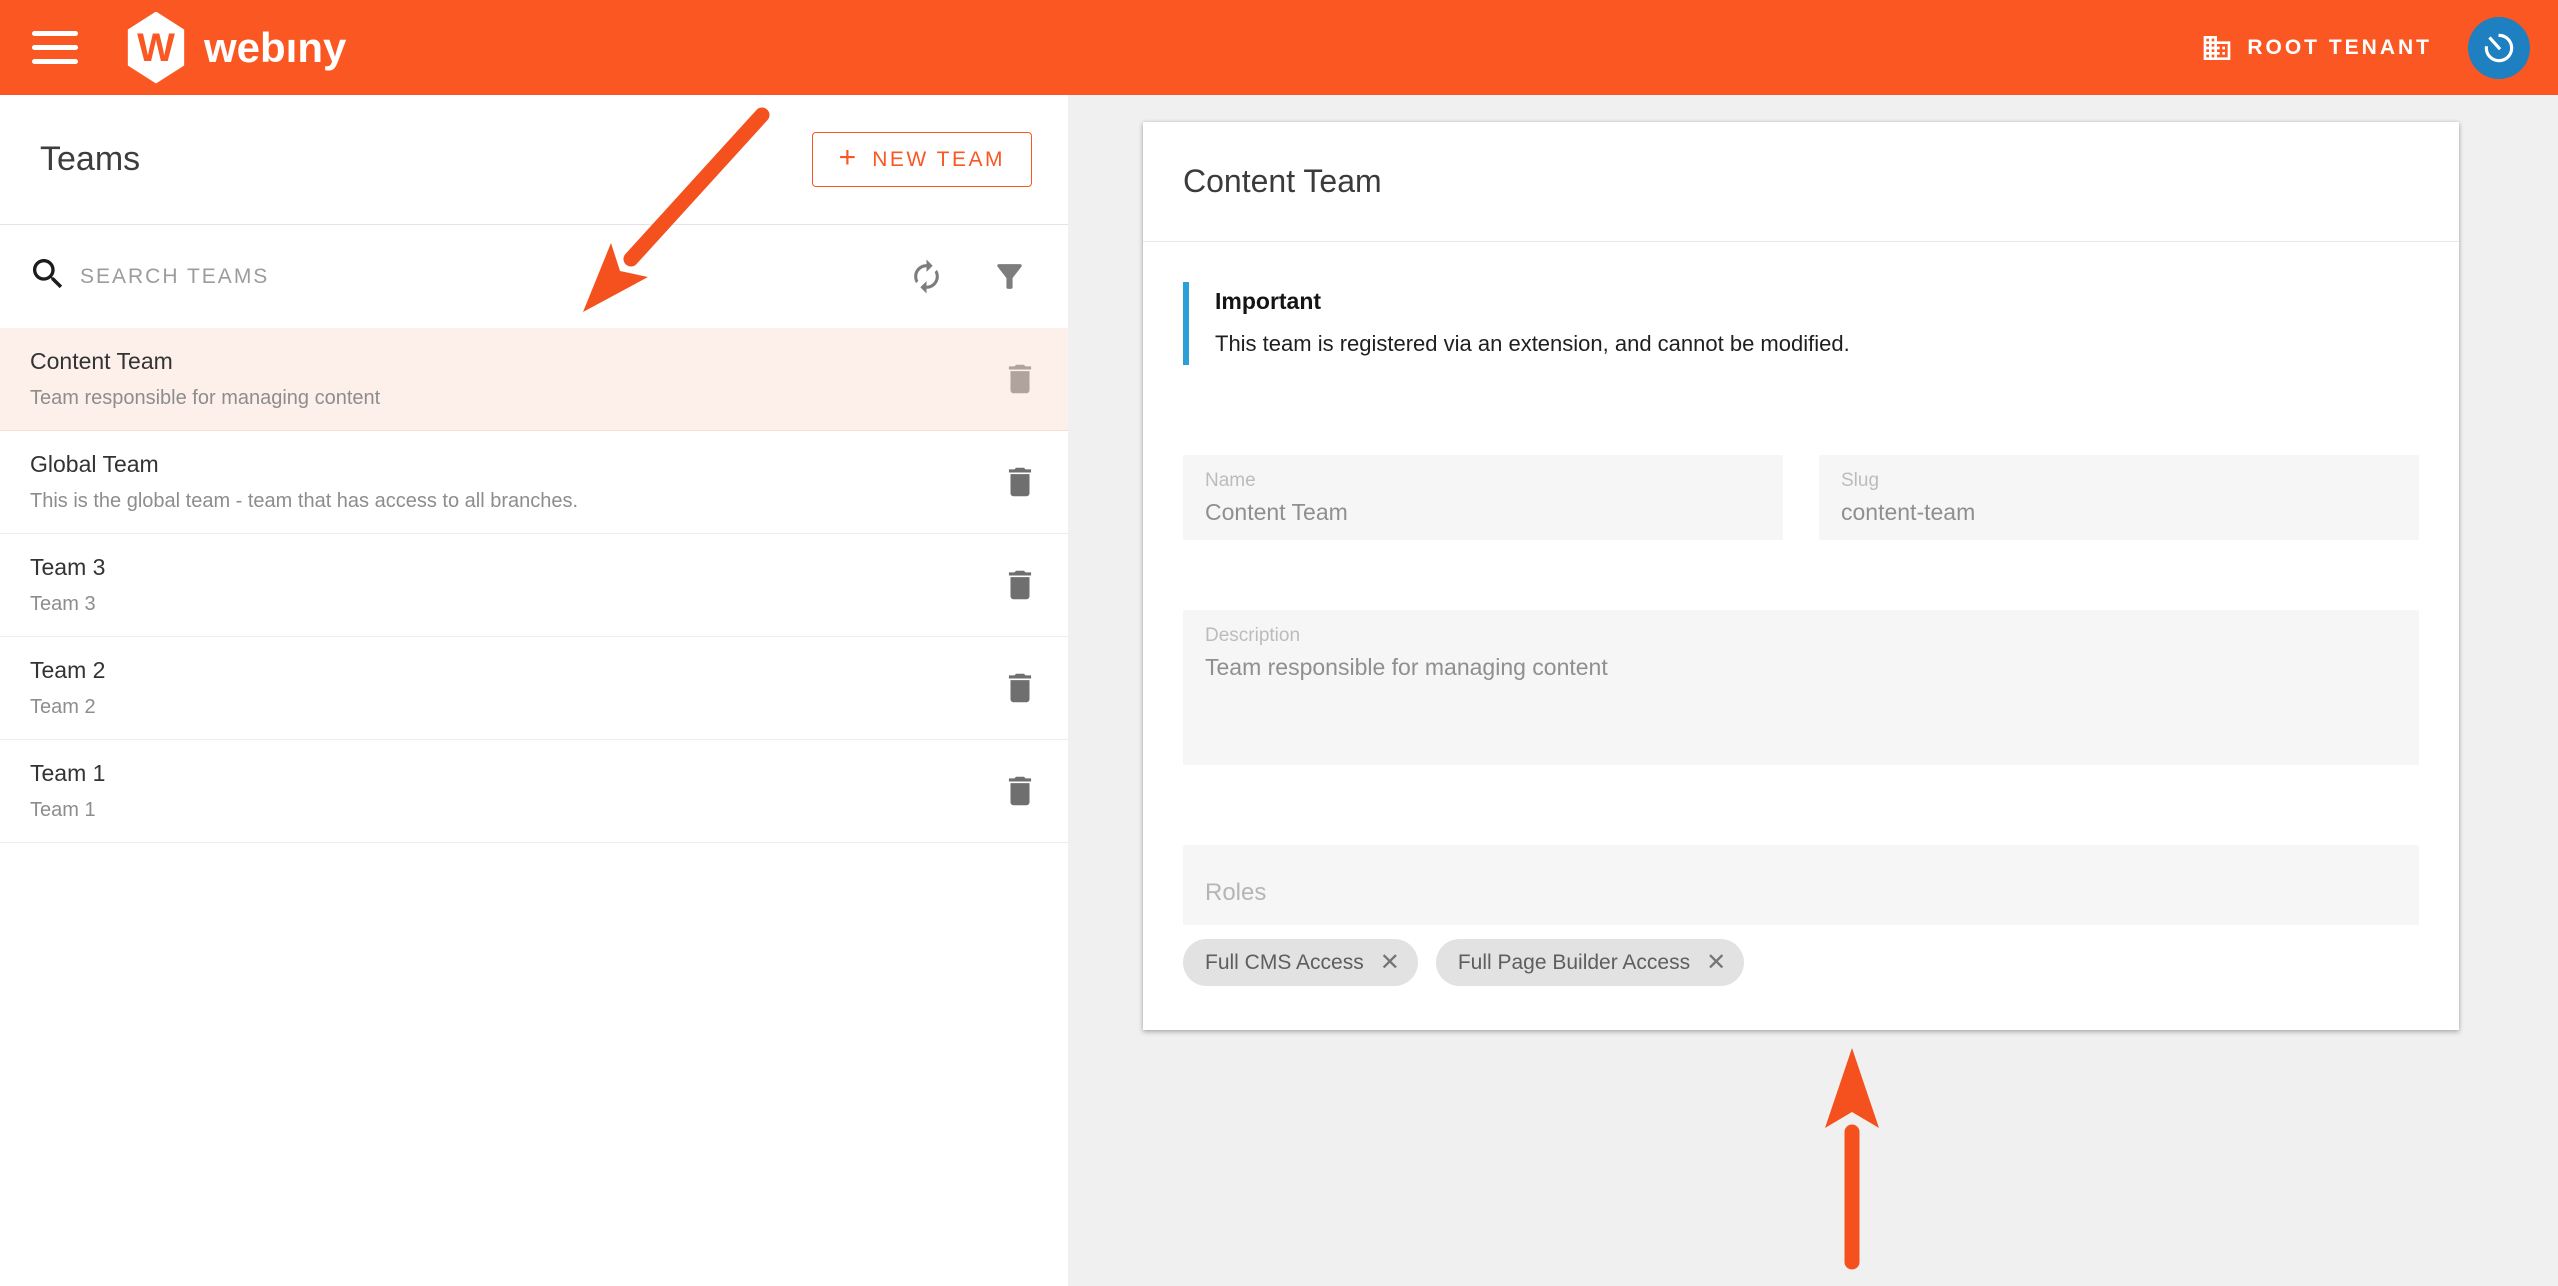 The height and width of the screenshot is (1286, 2558). I want to click on slug-field-label: Slug, so click(1860, 480).